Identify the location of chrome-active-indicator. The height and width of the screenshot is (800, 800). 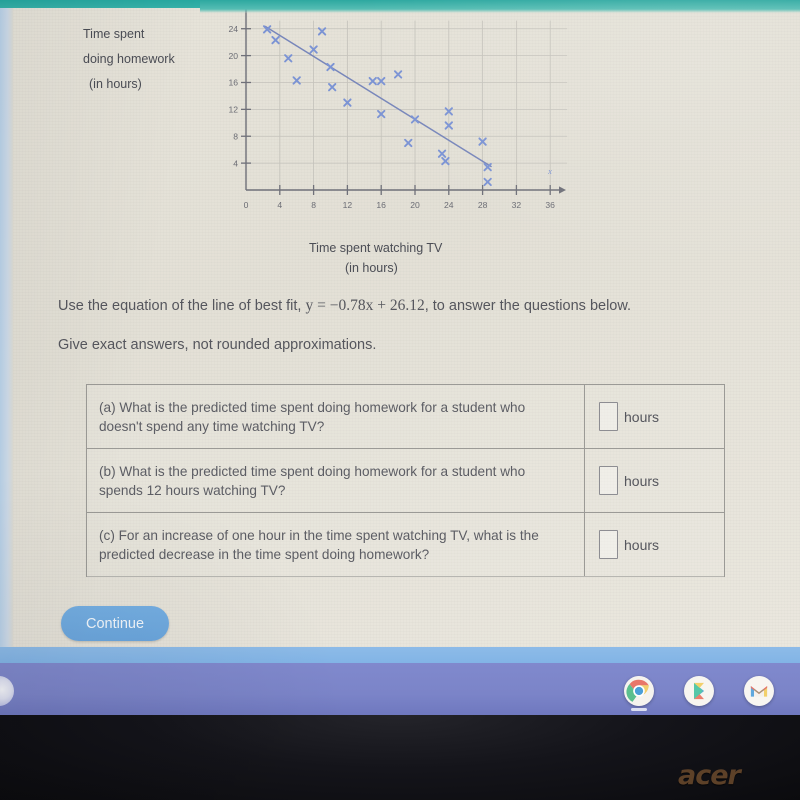
(639, 709).